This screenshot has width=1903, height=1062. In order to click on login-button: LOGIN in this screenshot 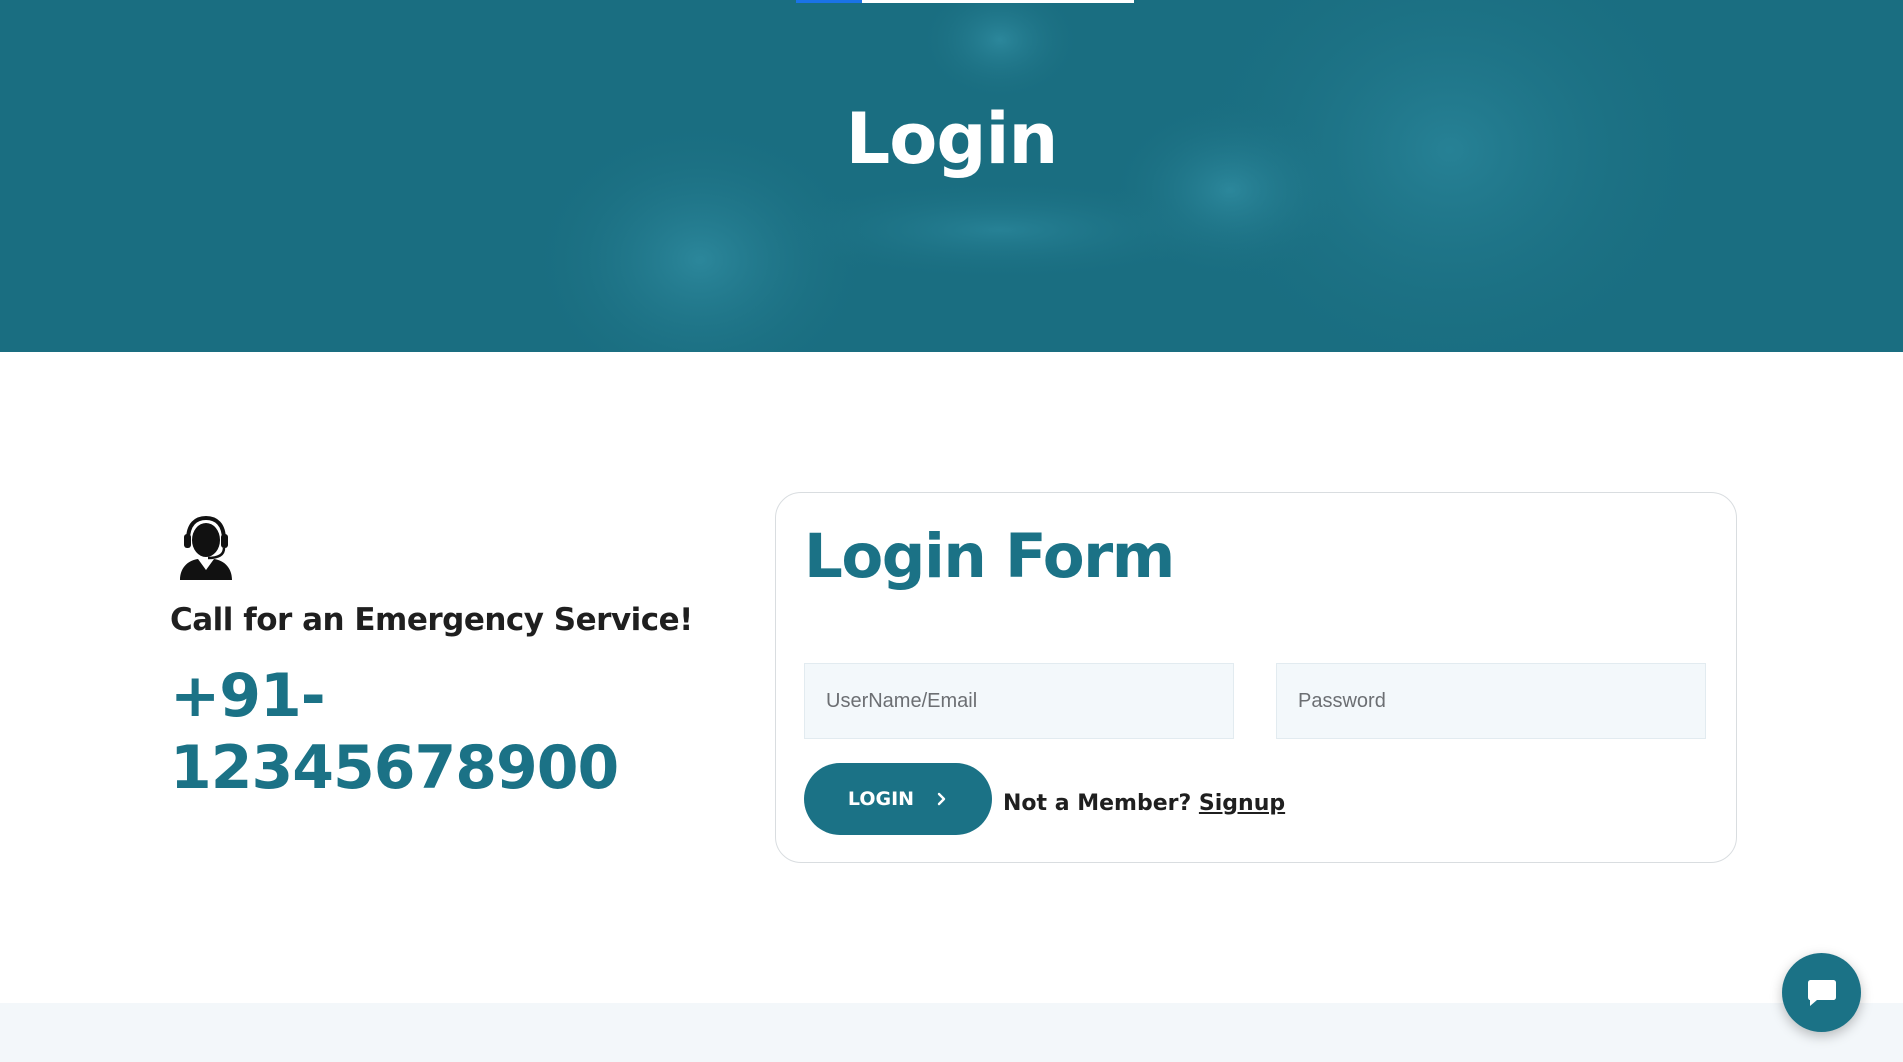, I will do `click(898, 799)`.